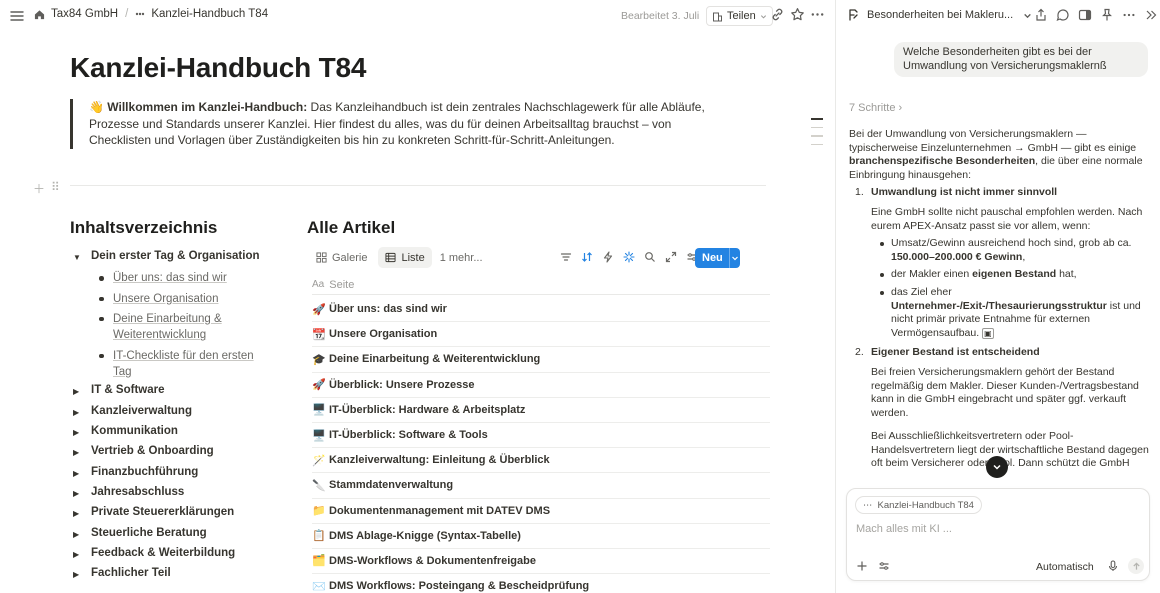 Image resolution: width=1160 pixels, height=593 pixels. Describe the element at coordinates (650, 257) in the screenshot. I see `search-icon` at that location.